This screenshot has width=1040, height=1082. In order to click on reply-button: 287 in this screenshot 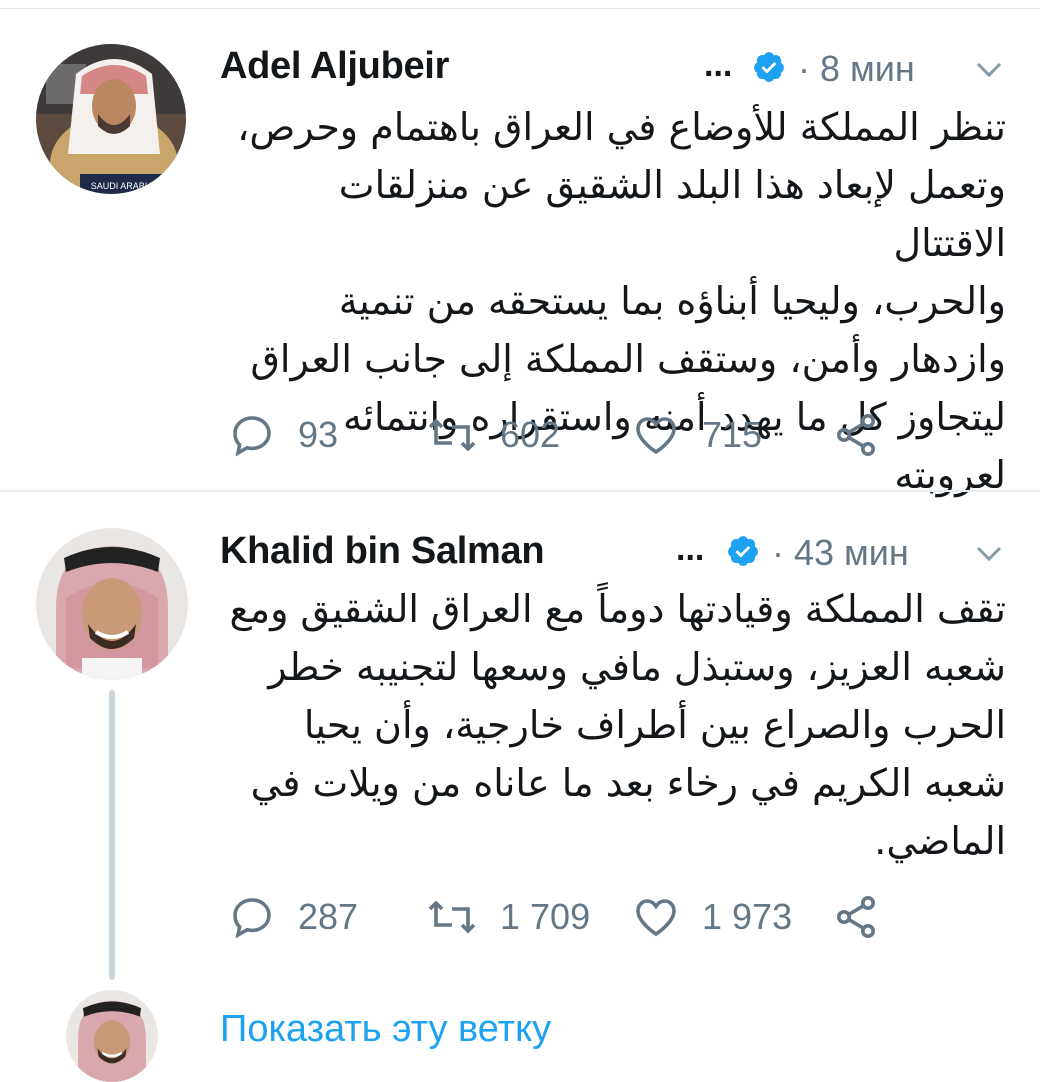, I will do `click(293, 917)`.